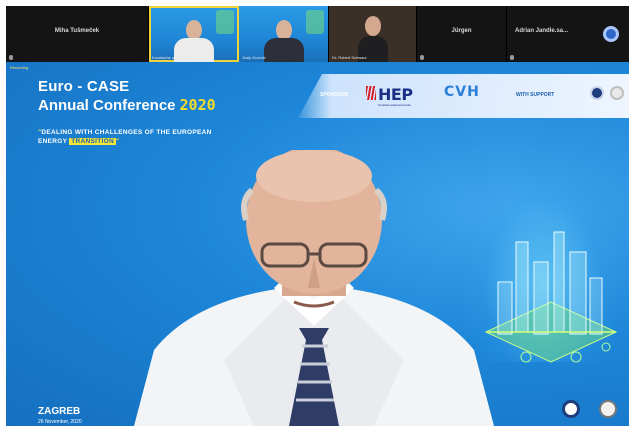 This screenshot has width=635, height=432. What do you see at coordinates (597, 93) in the screenshot?
I see `academy-seal-icon` at bounding box center [597, 93].